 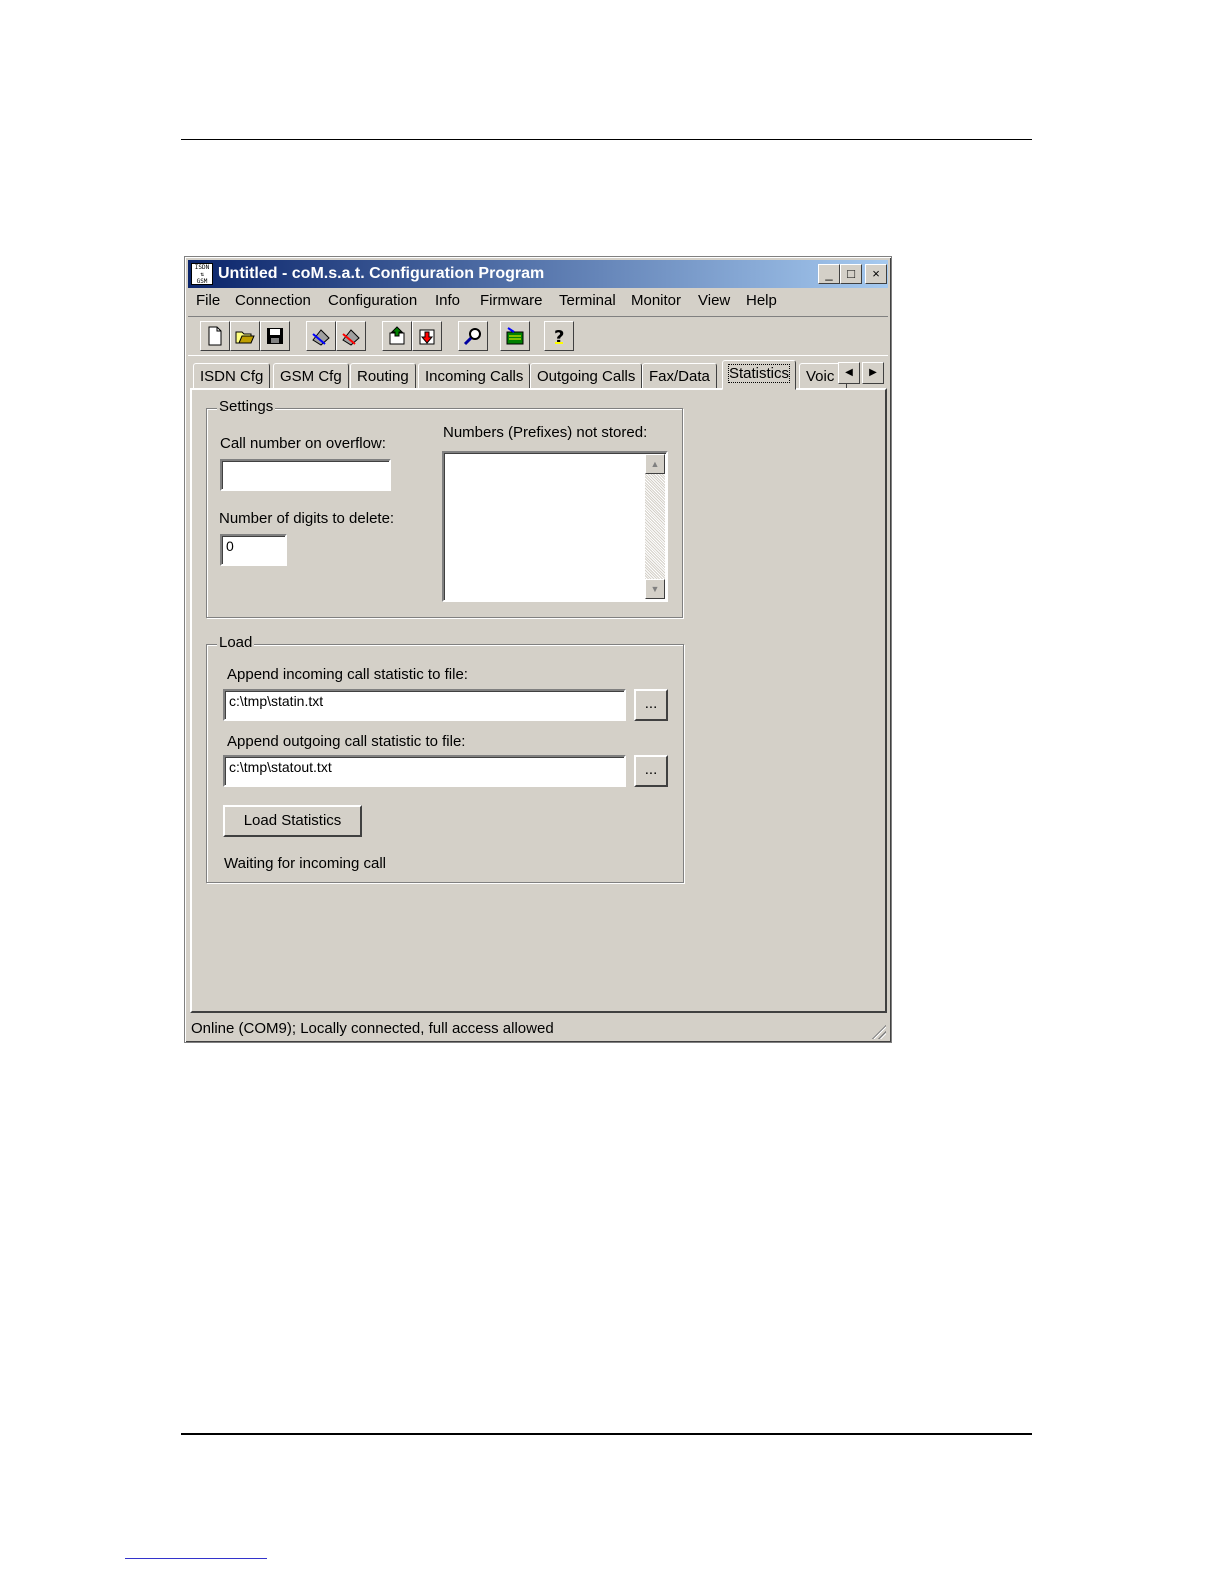 I want to click on prefixes-scrollbar: ▲ ▼, so click(x=655, y=526).